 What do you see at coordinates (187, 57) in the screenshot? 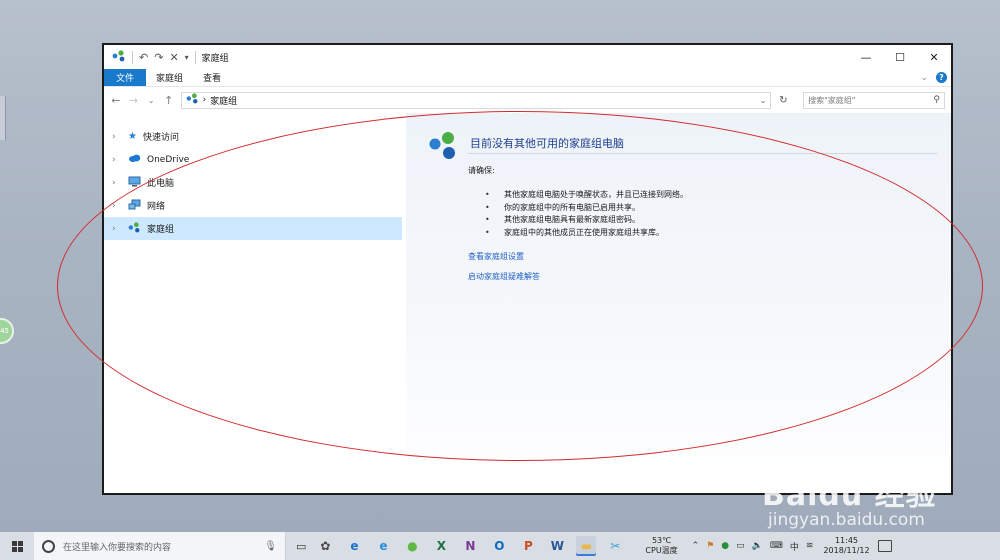
I see `customize-toolbar-icon: ▾` at bounding box center [187, 57].